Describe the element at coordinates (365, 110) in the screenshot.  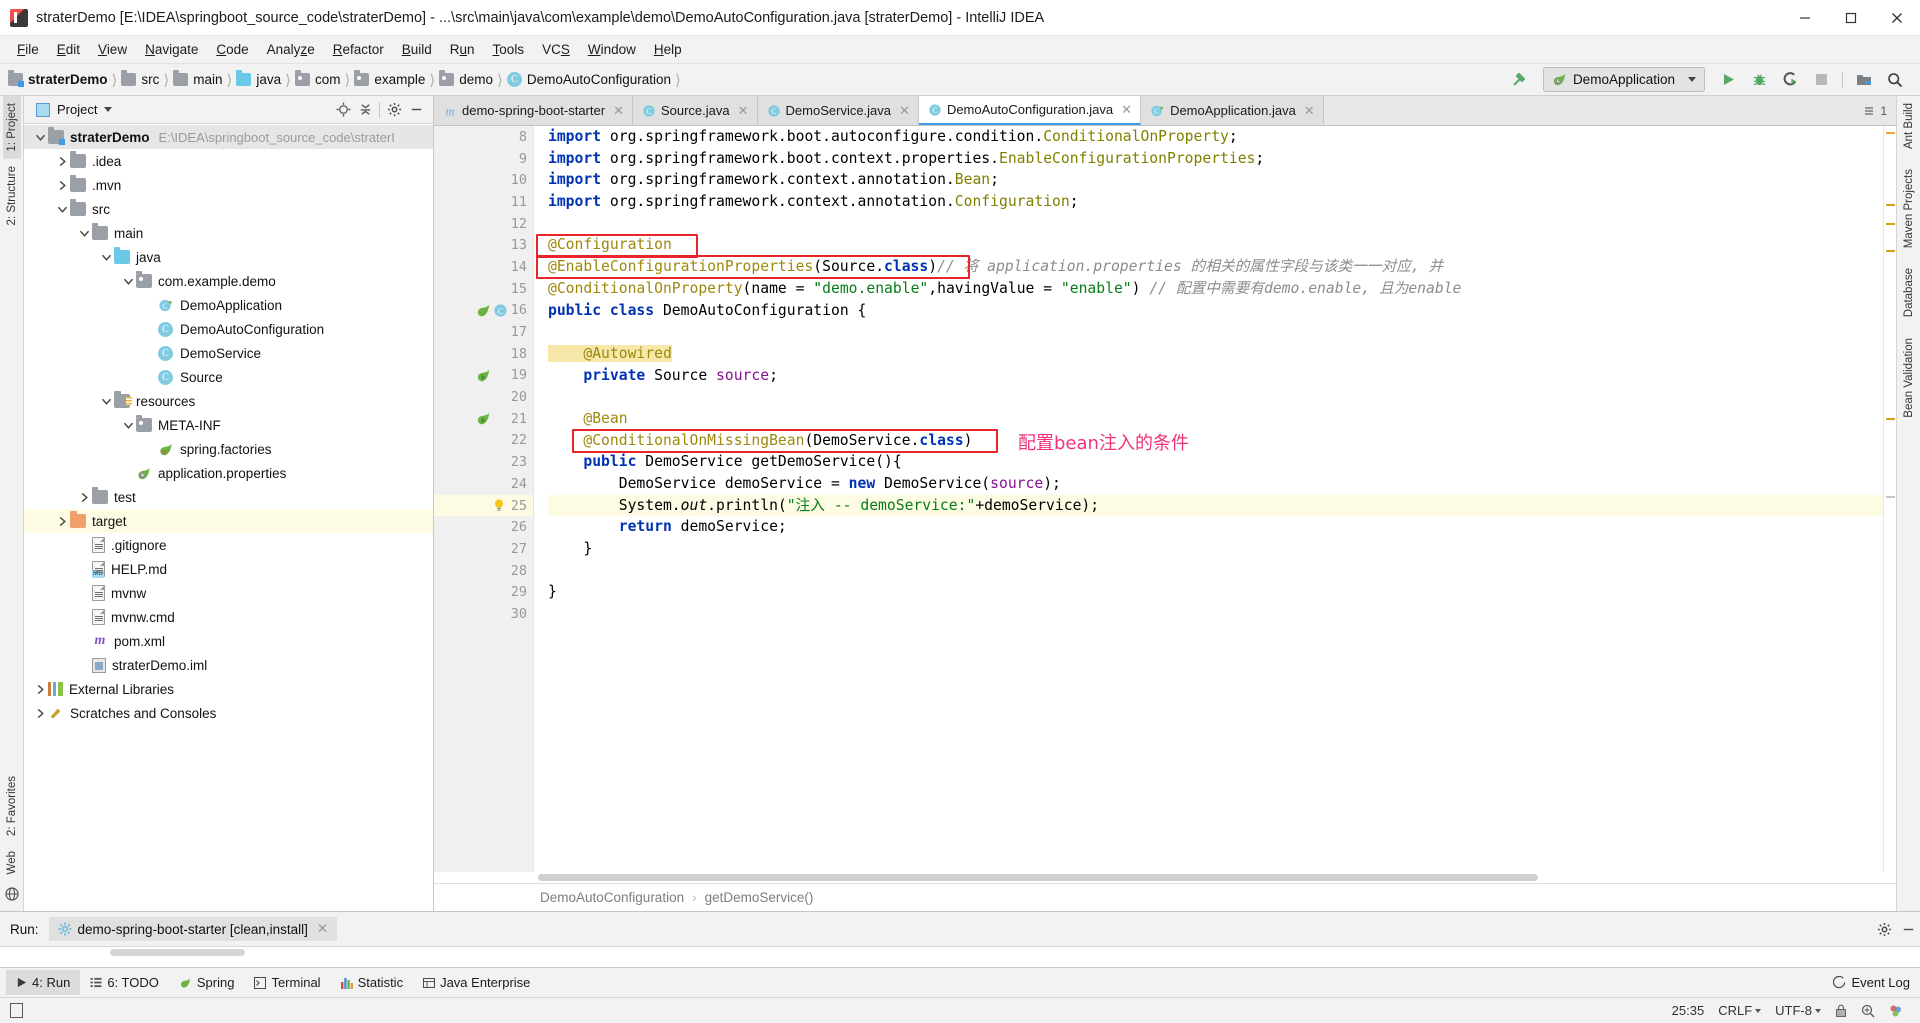
I see `collapse-all-icon` at that location.